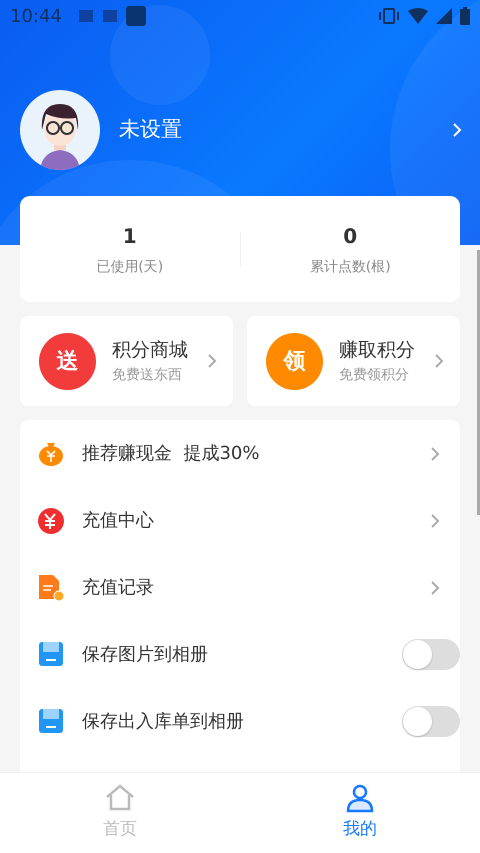  What do you see at coordinates (389, 16) in the screenshot?
I see `vibrate-icon` at bounding box center [389, 16].